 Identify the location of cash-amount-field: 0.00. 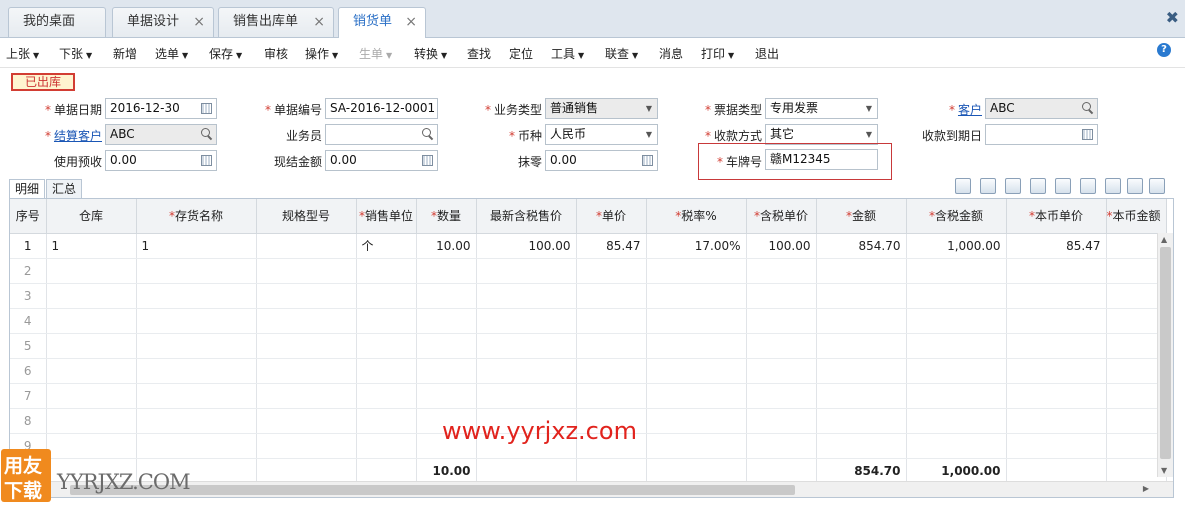
(381, 160).